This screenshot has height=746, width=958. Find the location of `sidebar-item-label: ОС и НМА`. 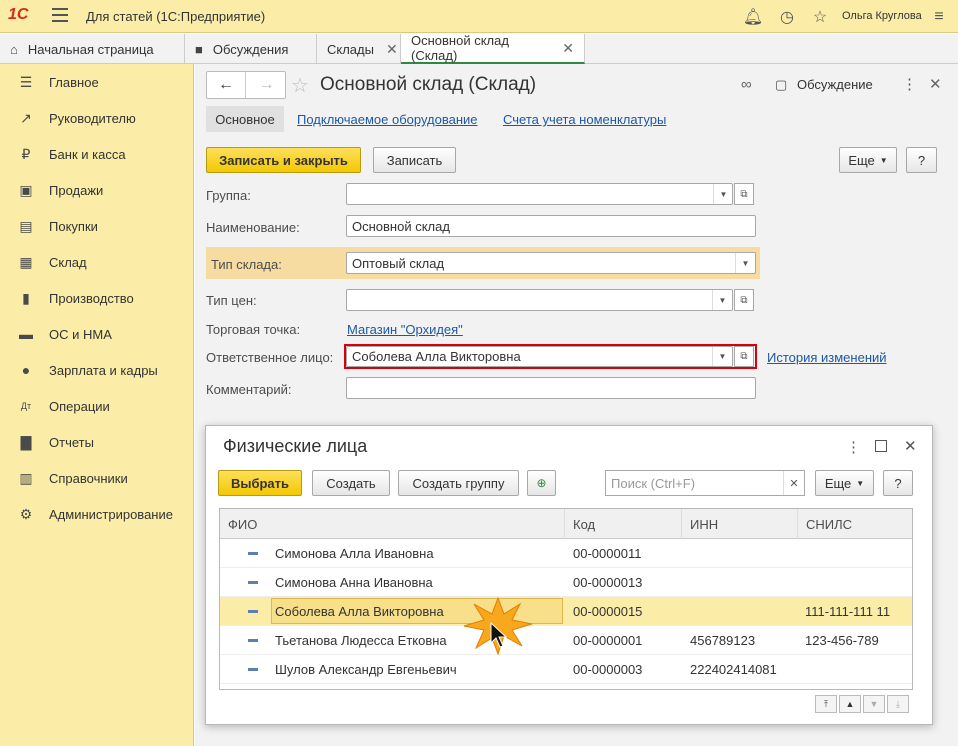

sidebar-item-label: ОС и НМА is located at coordinates (80, 334).